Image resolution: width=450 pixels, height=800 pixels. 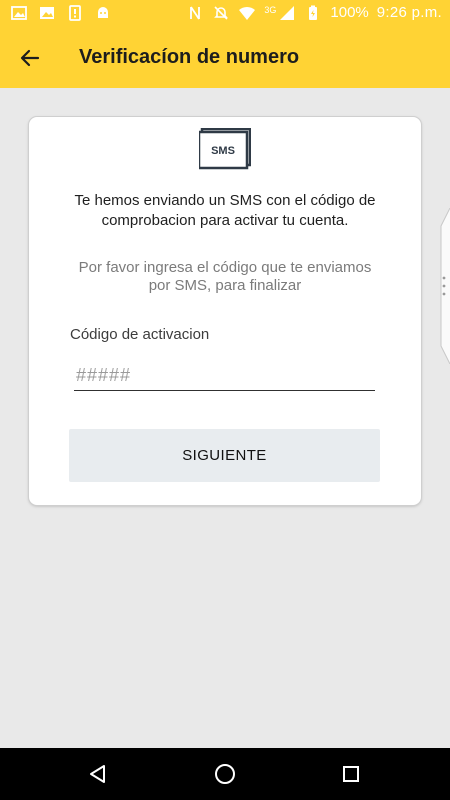 What do you see at coordinates (103, 12) in the screenshot?
I see `android-icon` at bounding box center [103, 12].